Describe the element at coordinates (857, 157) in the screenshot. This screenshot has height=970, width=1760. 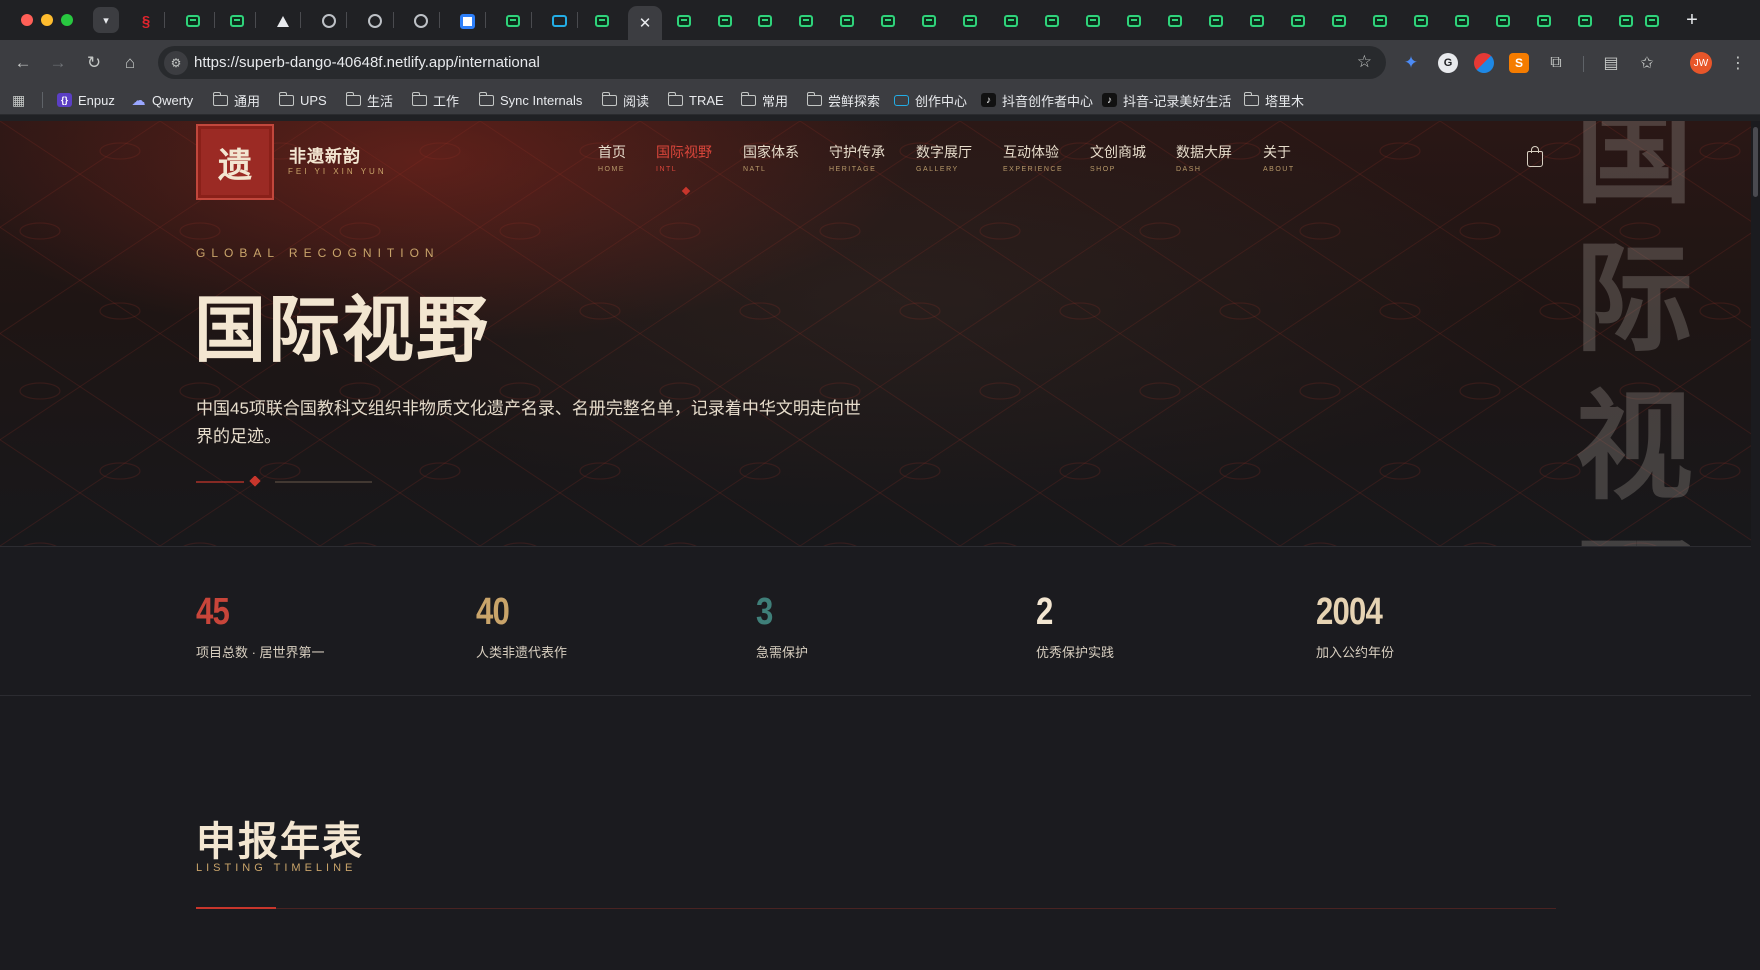
I see `nav-item-heritage: 守护传承 HERITAGE` at that location.